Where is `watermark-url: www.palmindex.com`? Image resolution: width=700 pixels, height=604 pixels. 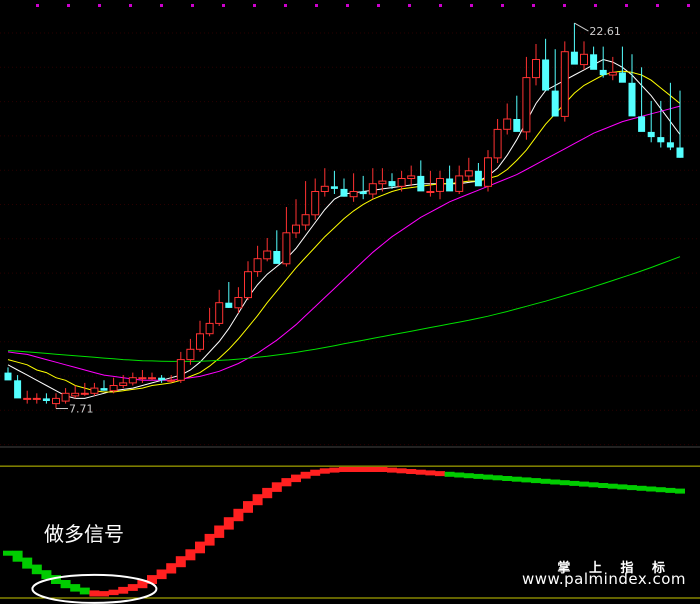
watermark-url: www.palmindex.com is located at coordinates (603, 579).